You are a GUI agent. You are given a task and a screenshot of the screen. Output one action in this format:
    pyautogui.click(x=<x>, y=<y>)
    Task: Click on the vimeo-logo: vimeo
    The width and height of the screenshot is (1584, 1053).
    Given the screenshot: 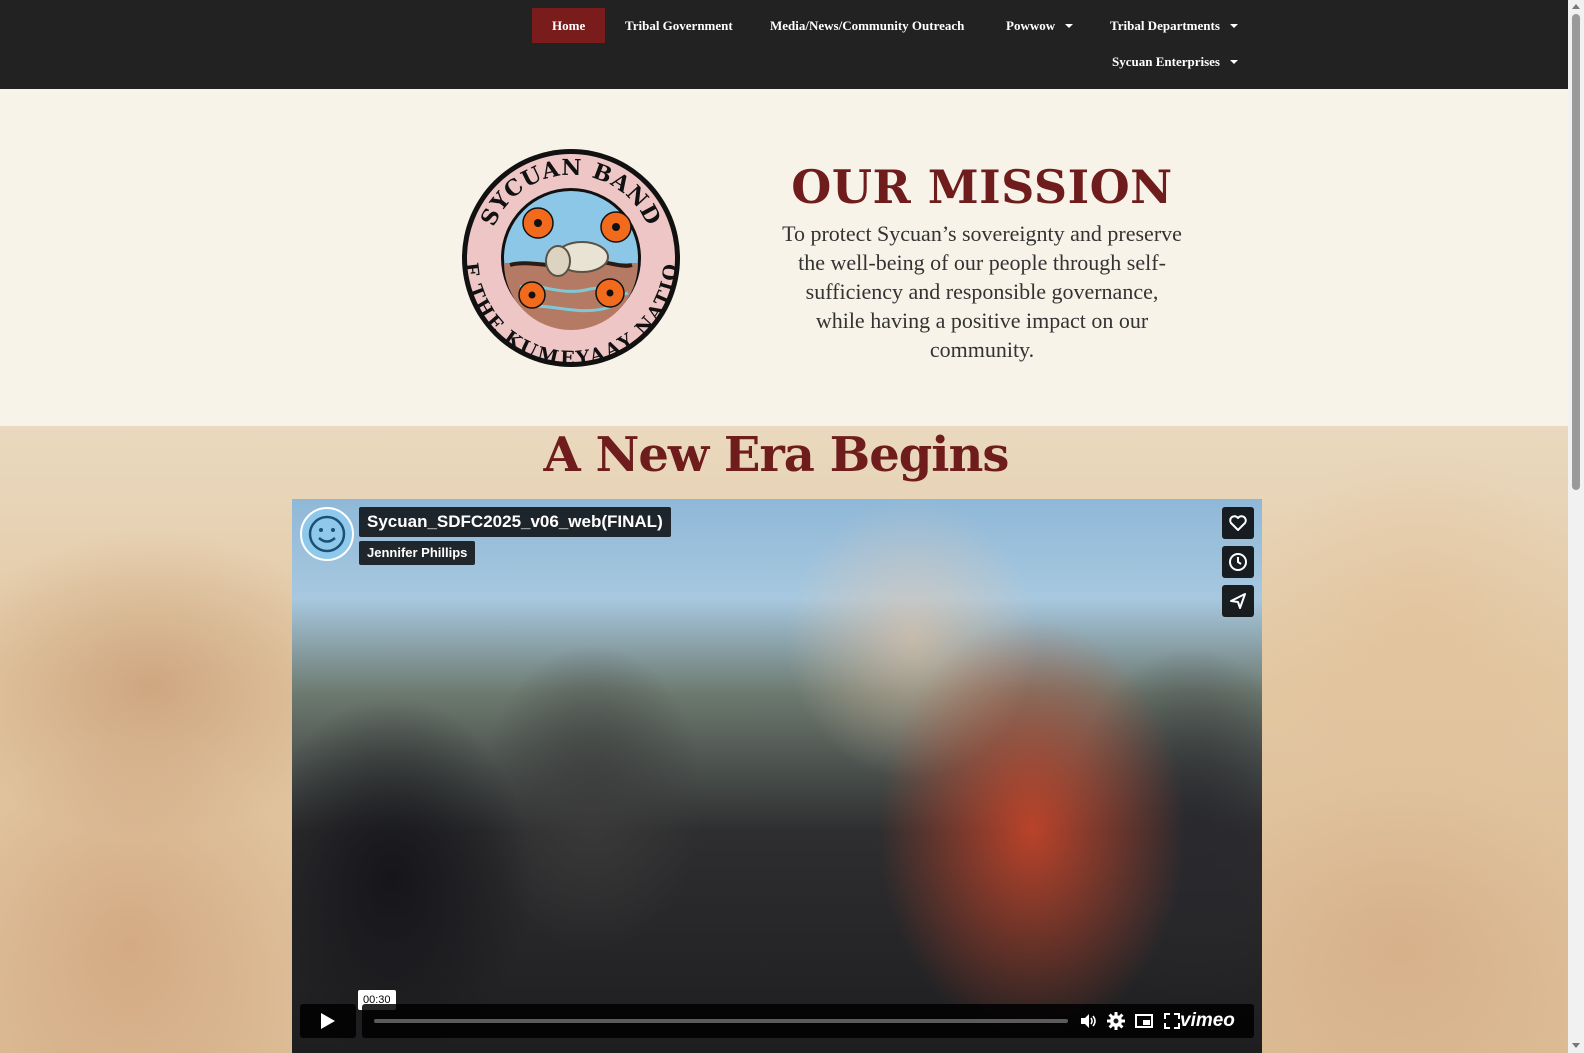 What is the action you would take?
    pyautogui.click(x=1207, y=1021)
    